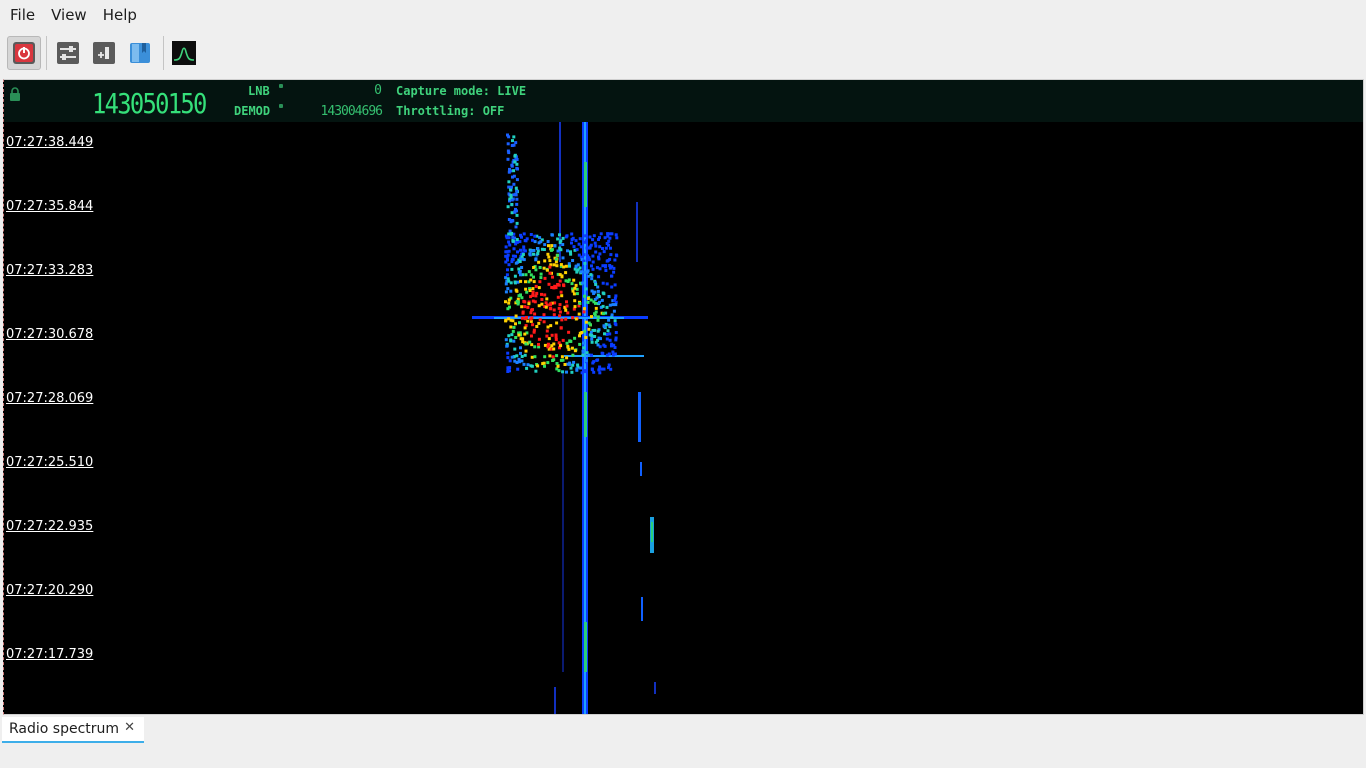 This screenshot has width=1366, height=768. I want to click on tab-bar: Radio spectrum ✕, so click(683, 741).